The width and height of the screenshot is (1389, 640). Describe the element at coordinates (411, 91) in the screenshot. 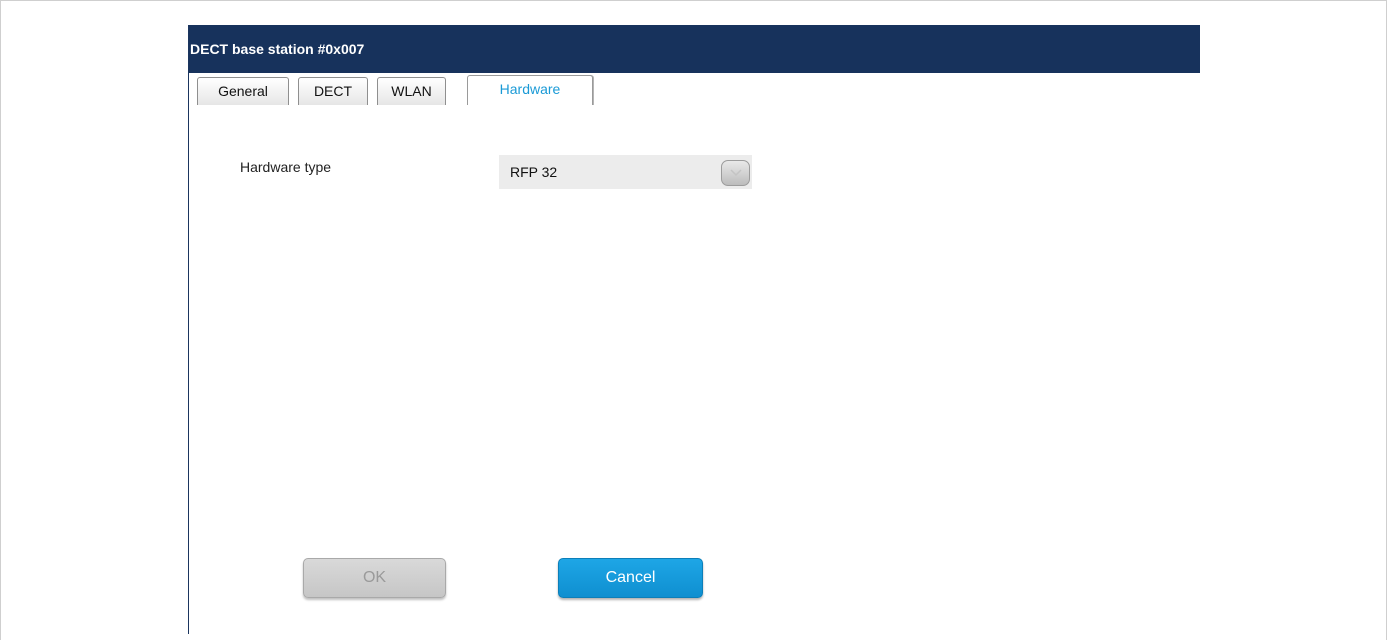

I see `tab-wlan: WLAN` at that location.